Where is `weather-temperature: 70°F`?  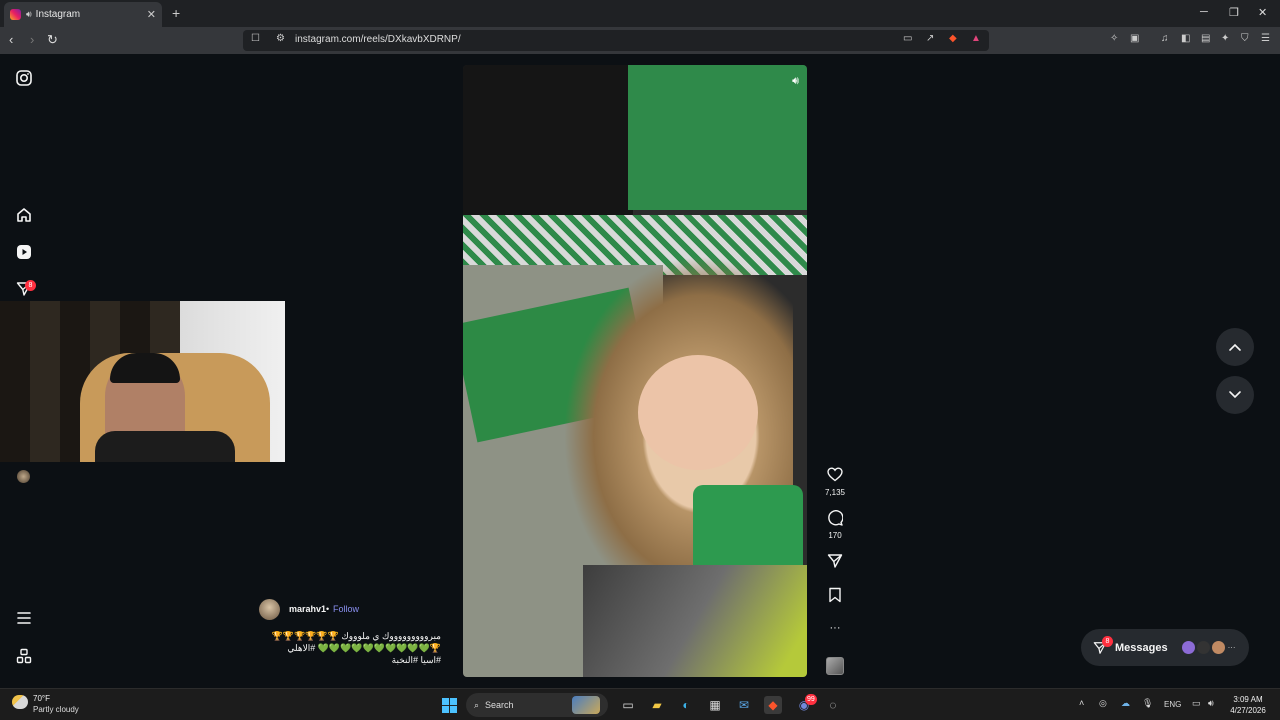 weather-temperature: 70°F is located at coordinates (41, 698).